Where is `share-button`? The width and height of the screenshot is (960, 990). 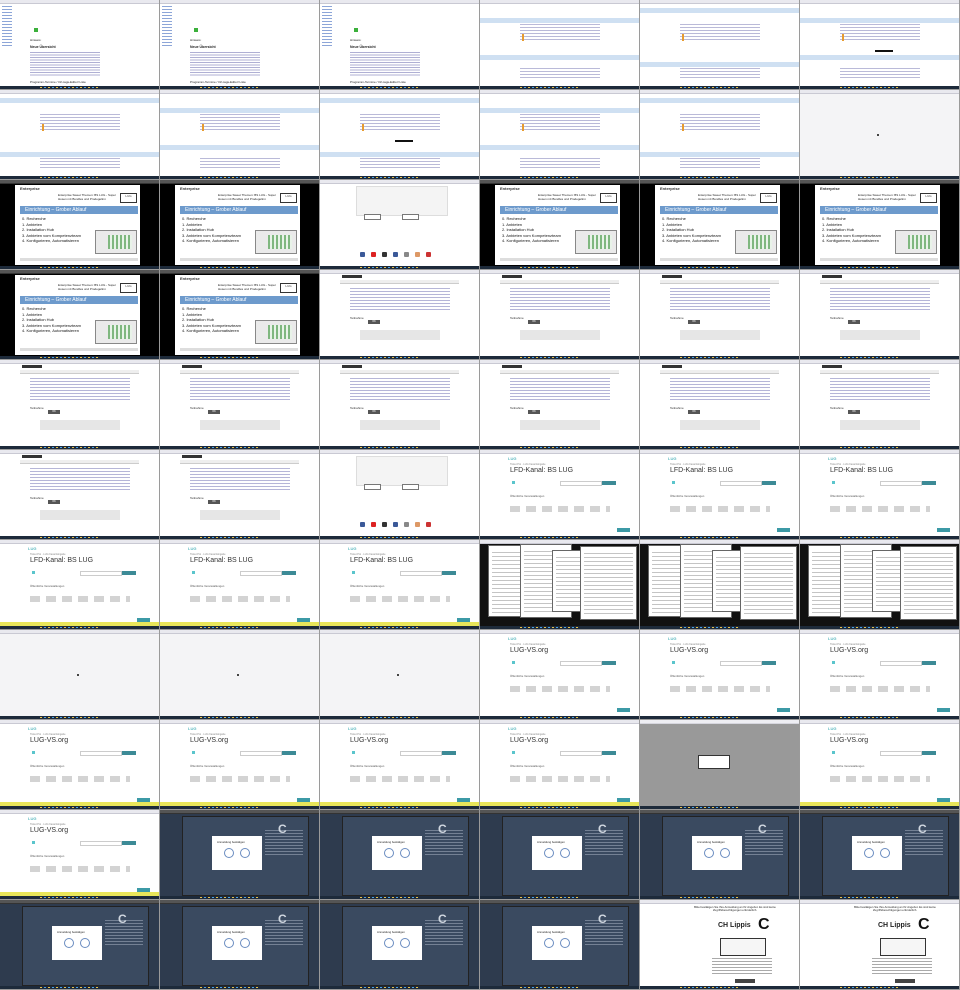
share-button is located at coordinates (410, 487).